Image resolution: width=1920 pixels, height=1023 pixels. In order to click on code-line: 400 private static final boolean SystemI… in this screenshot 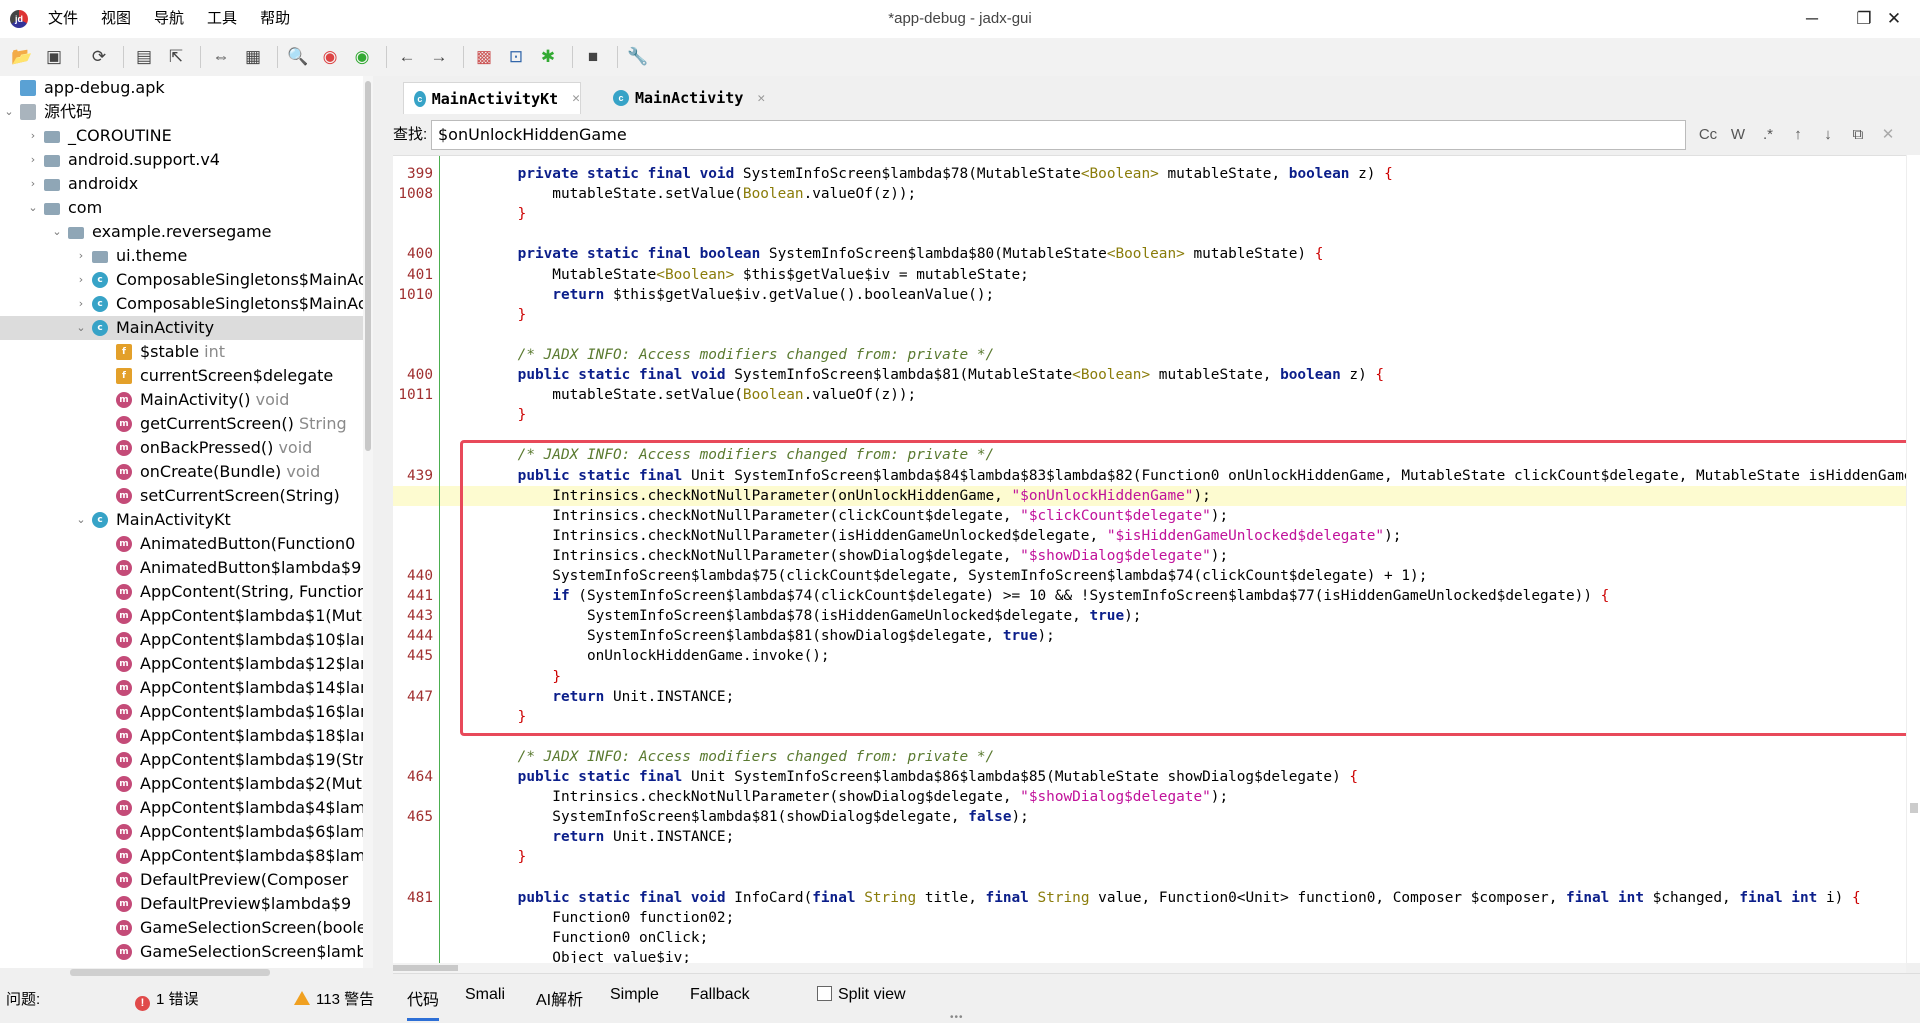, I will do `click(1149, 254)`.